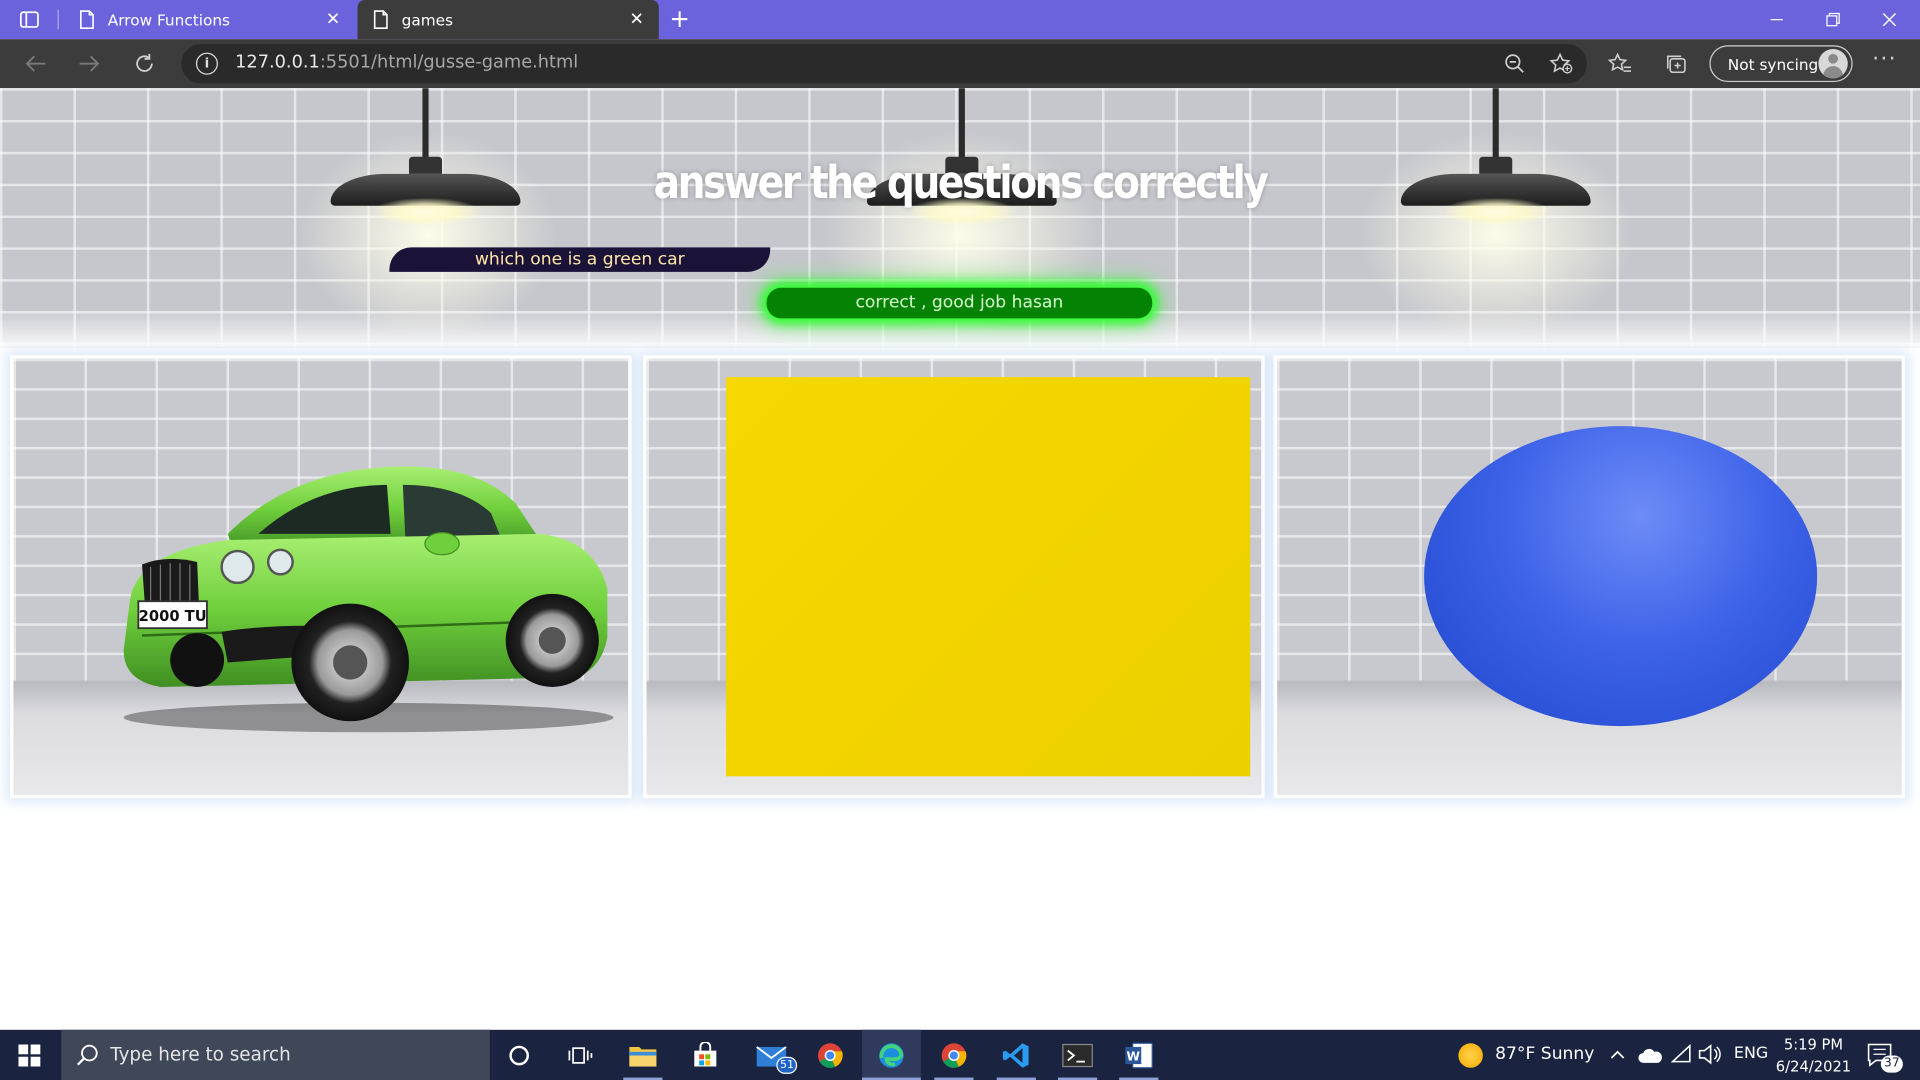  I want to click on minimize-button, so click(1777, 19).